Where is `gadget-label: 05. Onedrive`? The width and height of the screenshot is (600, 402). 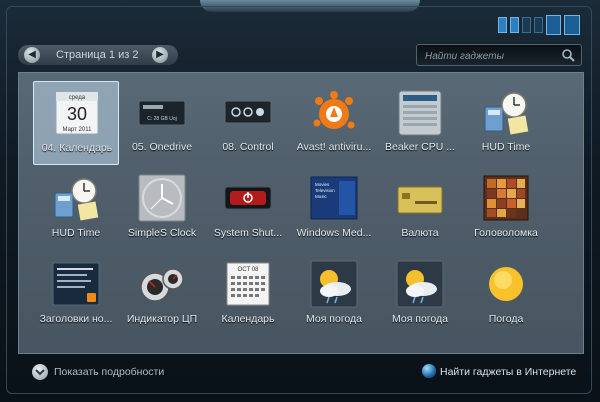 gadget-label: 05. Onedrive is located at coordinates (162, 147).